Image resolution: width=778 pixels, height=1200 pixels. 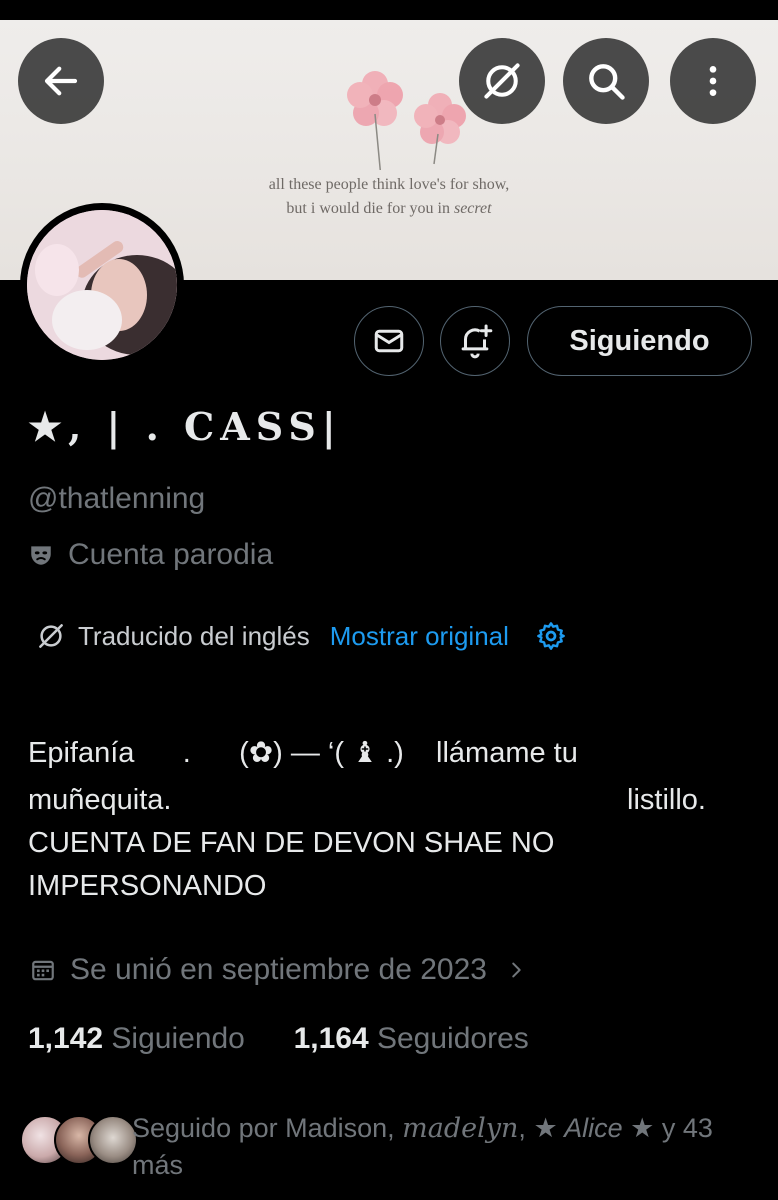 What do you see at coordinates (331, 1038) in the screenshot?
I see `followers-count: 1,164` at bounding box center [331, 1038].